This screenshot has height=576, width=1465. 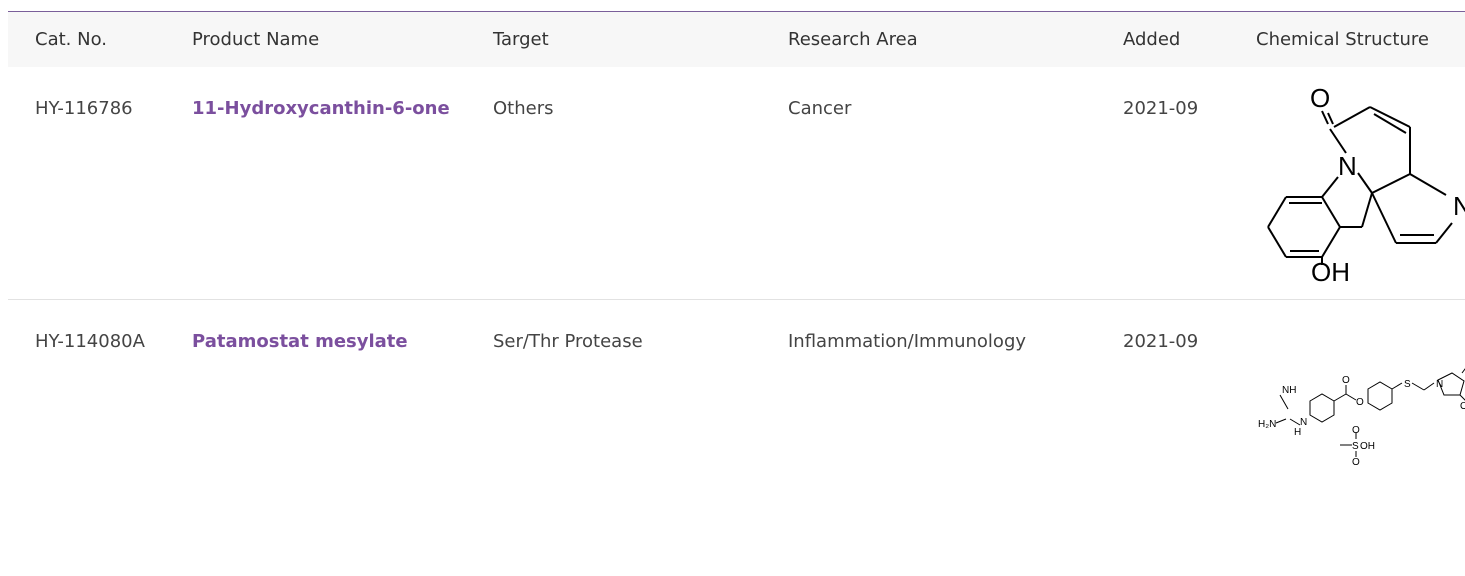 What do you see at coordinates (1297, 432) in the screenshot?
I see `structure-atom-label: H` at bounding box center [1297, 432].